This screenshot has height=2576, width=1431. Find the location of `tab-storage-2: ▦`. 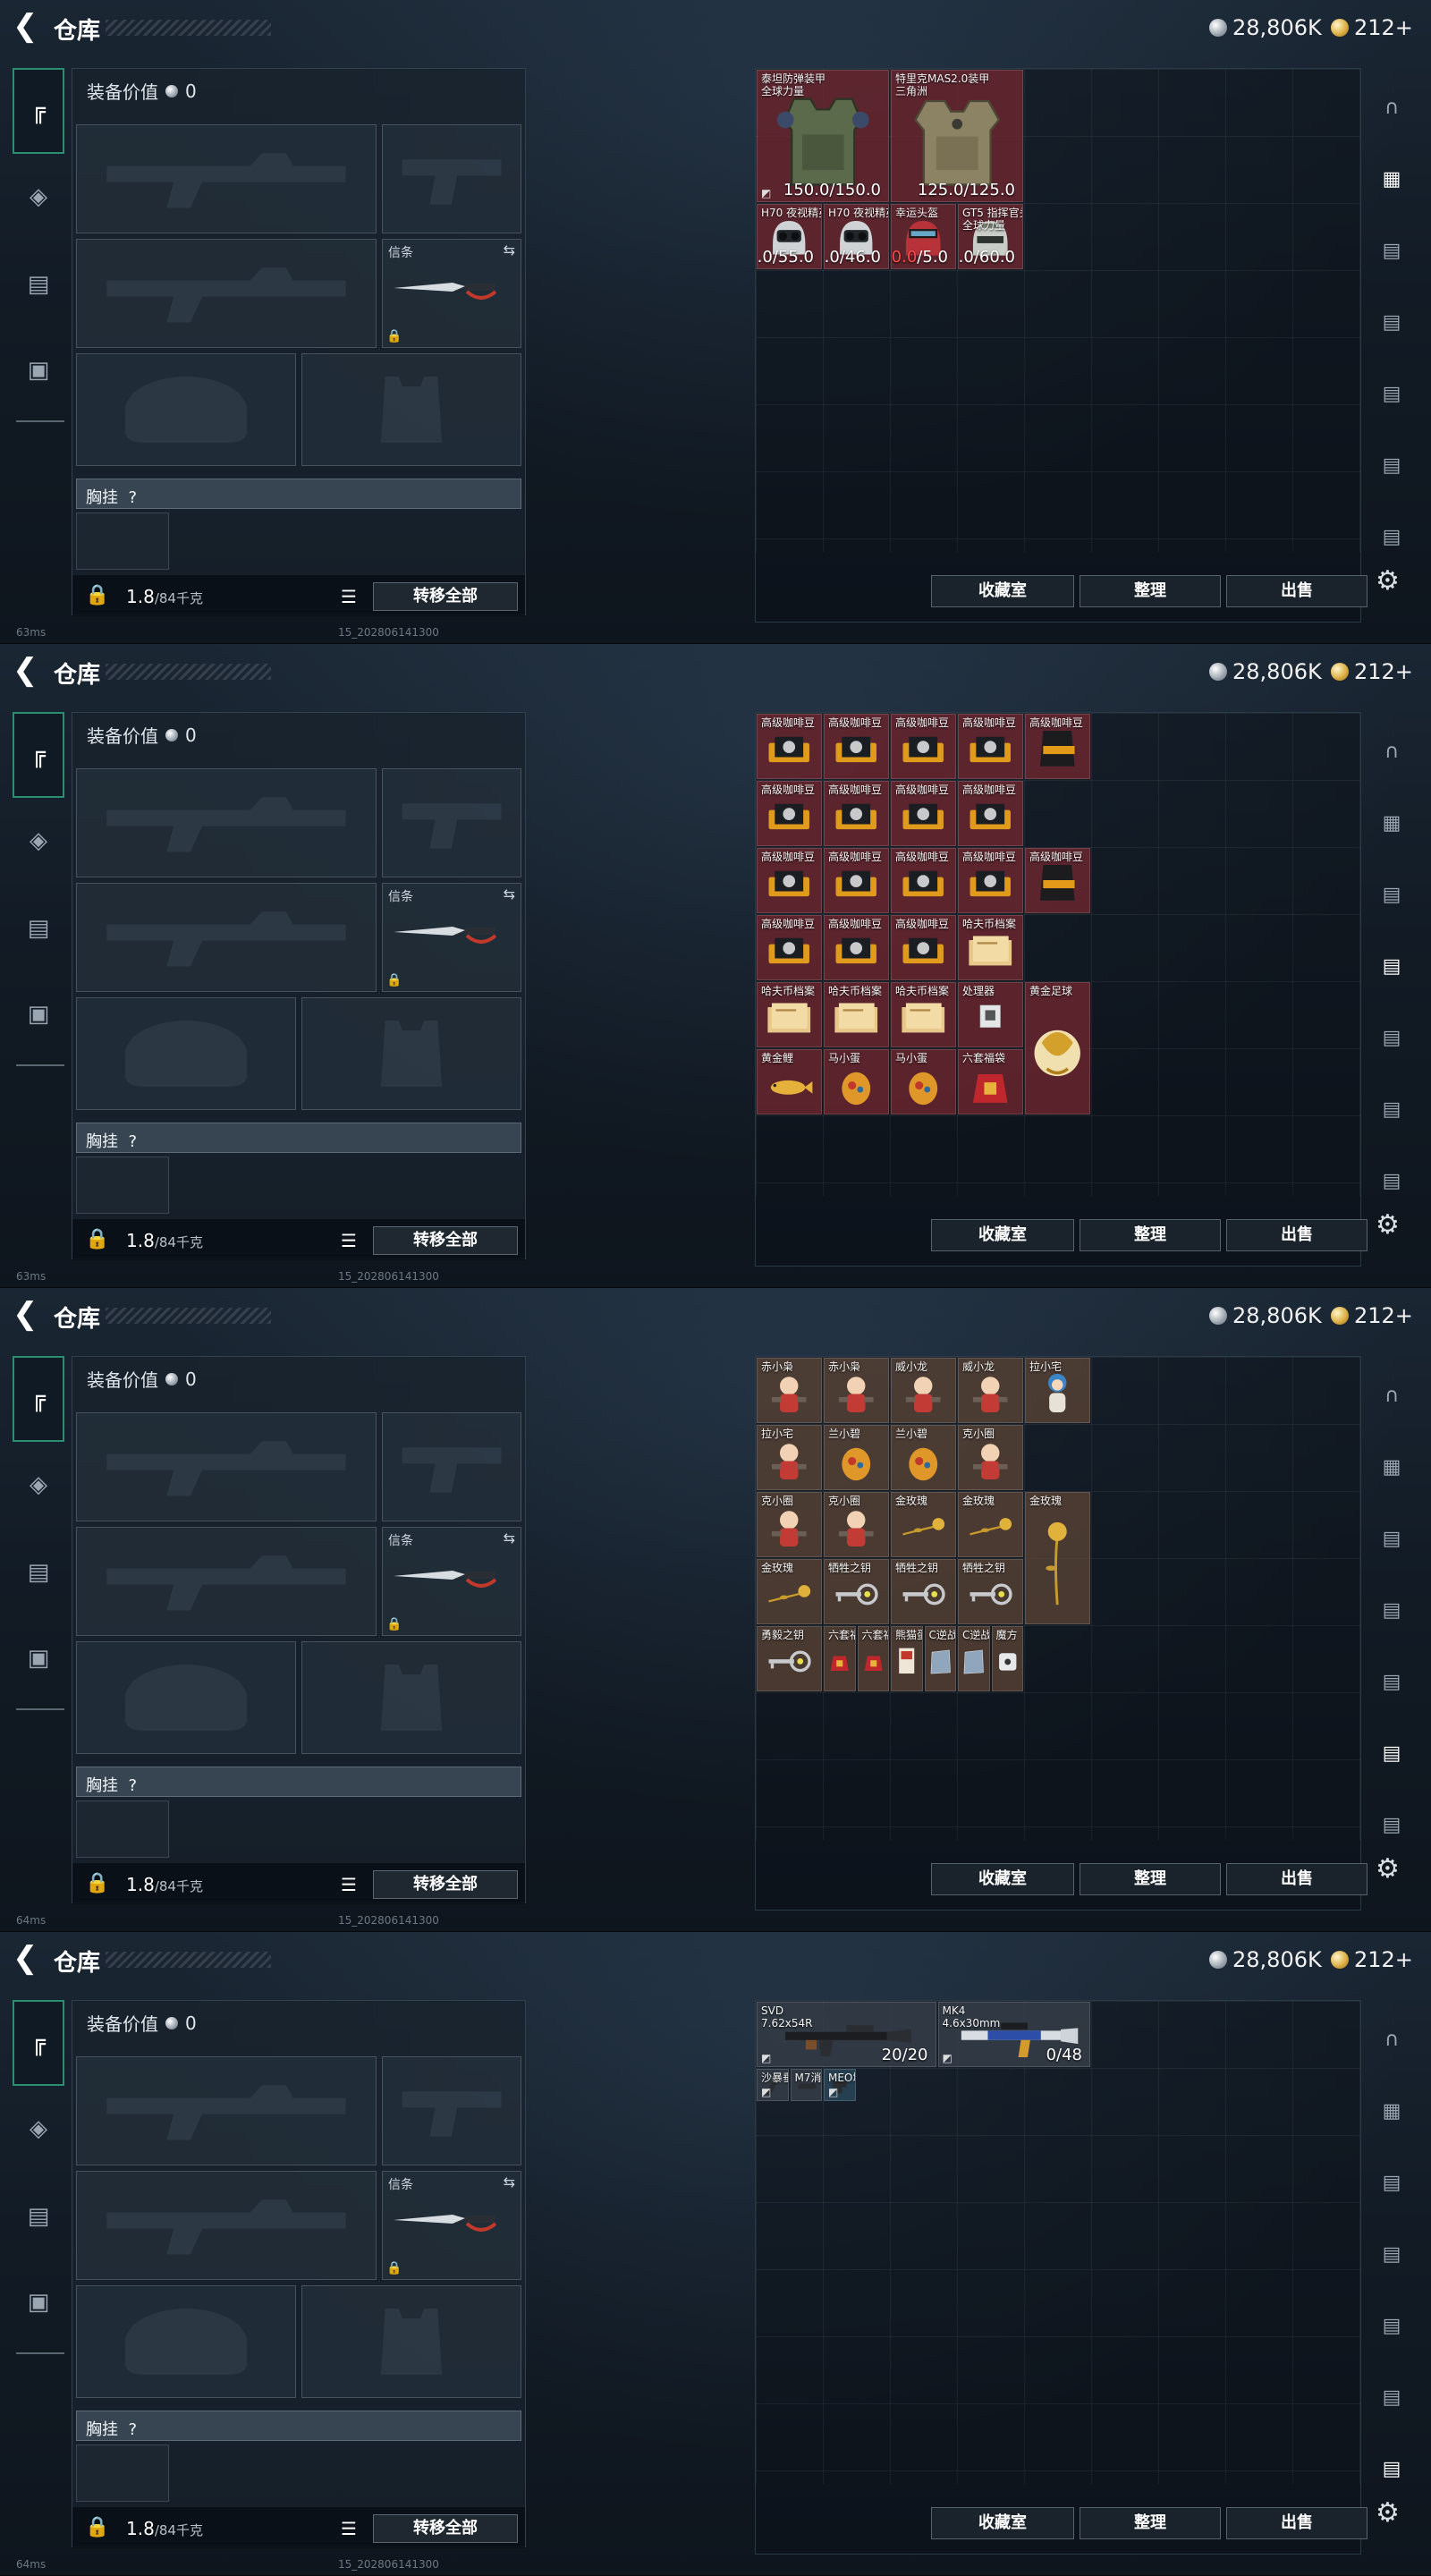

tab-storage-2: ▦ is located at coordinates (1391, 178).